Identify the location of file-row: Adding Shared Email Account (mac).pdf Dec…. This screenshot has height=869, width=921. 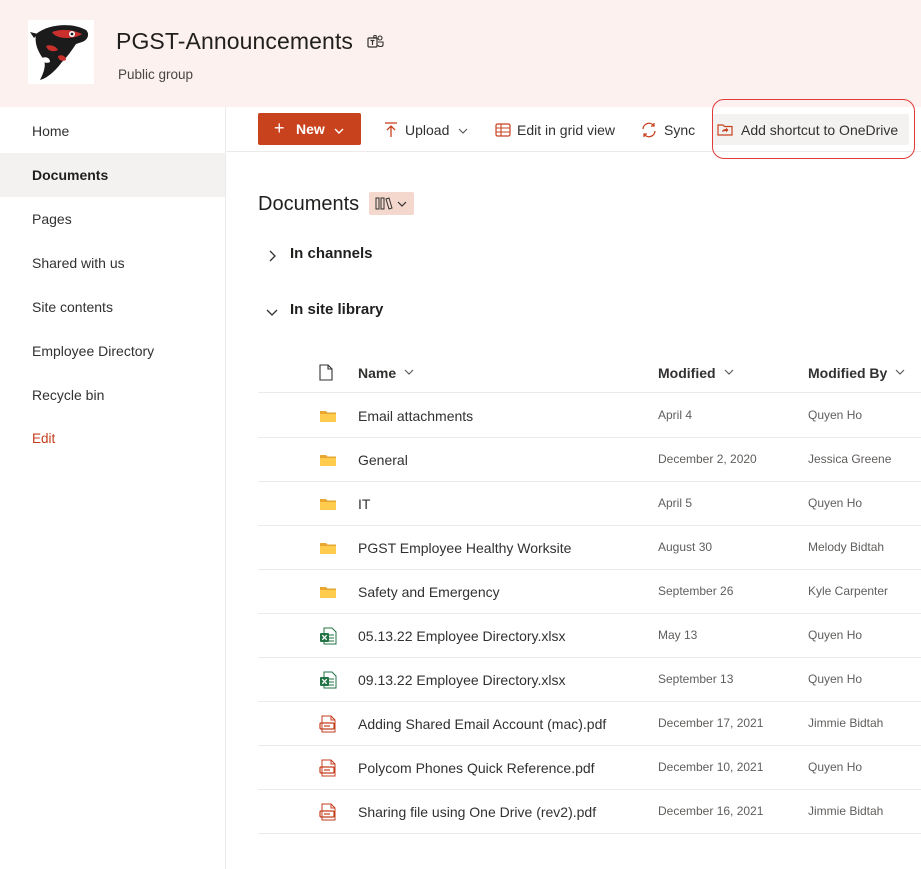
(589, 724).